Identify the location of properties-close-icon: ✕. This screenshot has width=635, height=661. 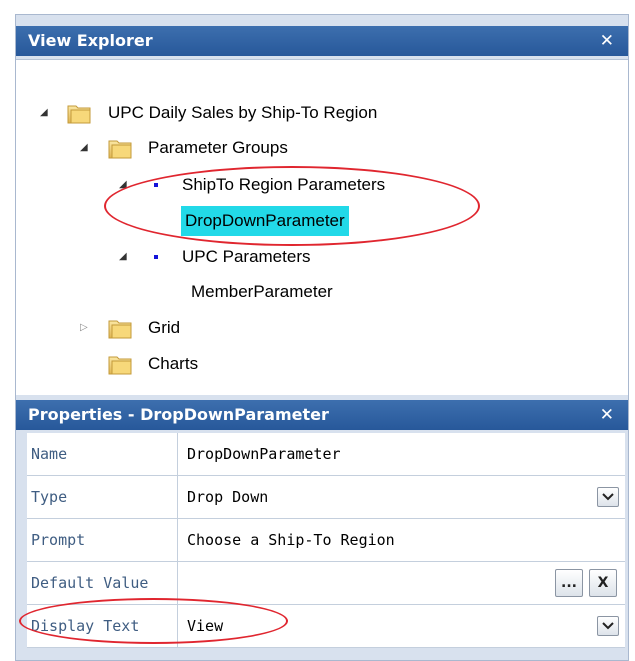
(607, 415).